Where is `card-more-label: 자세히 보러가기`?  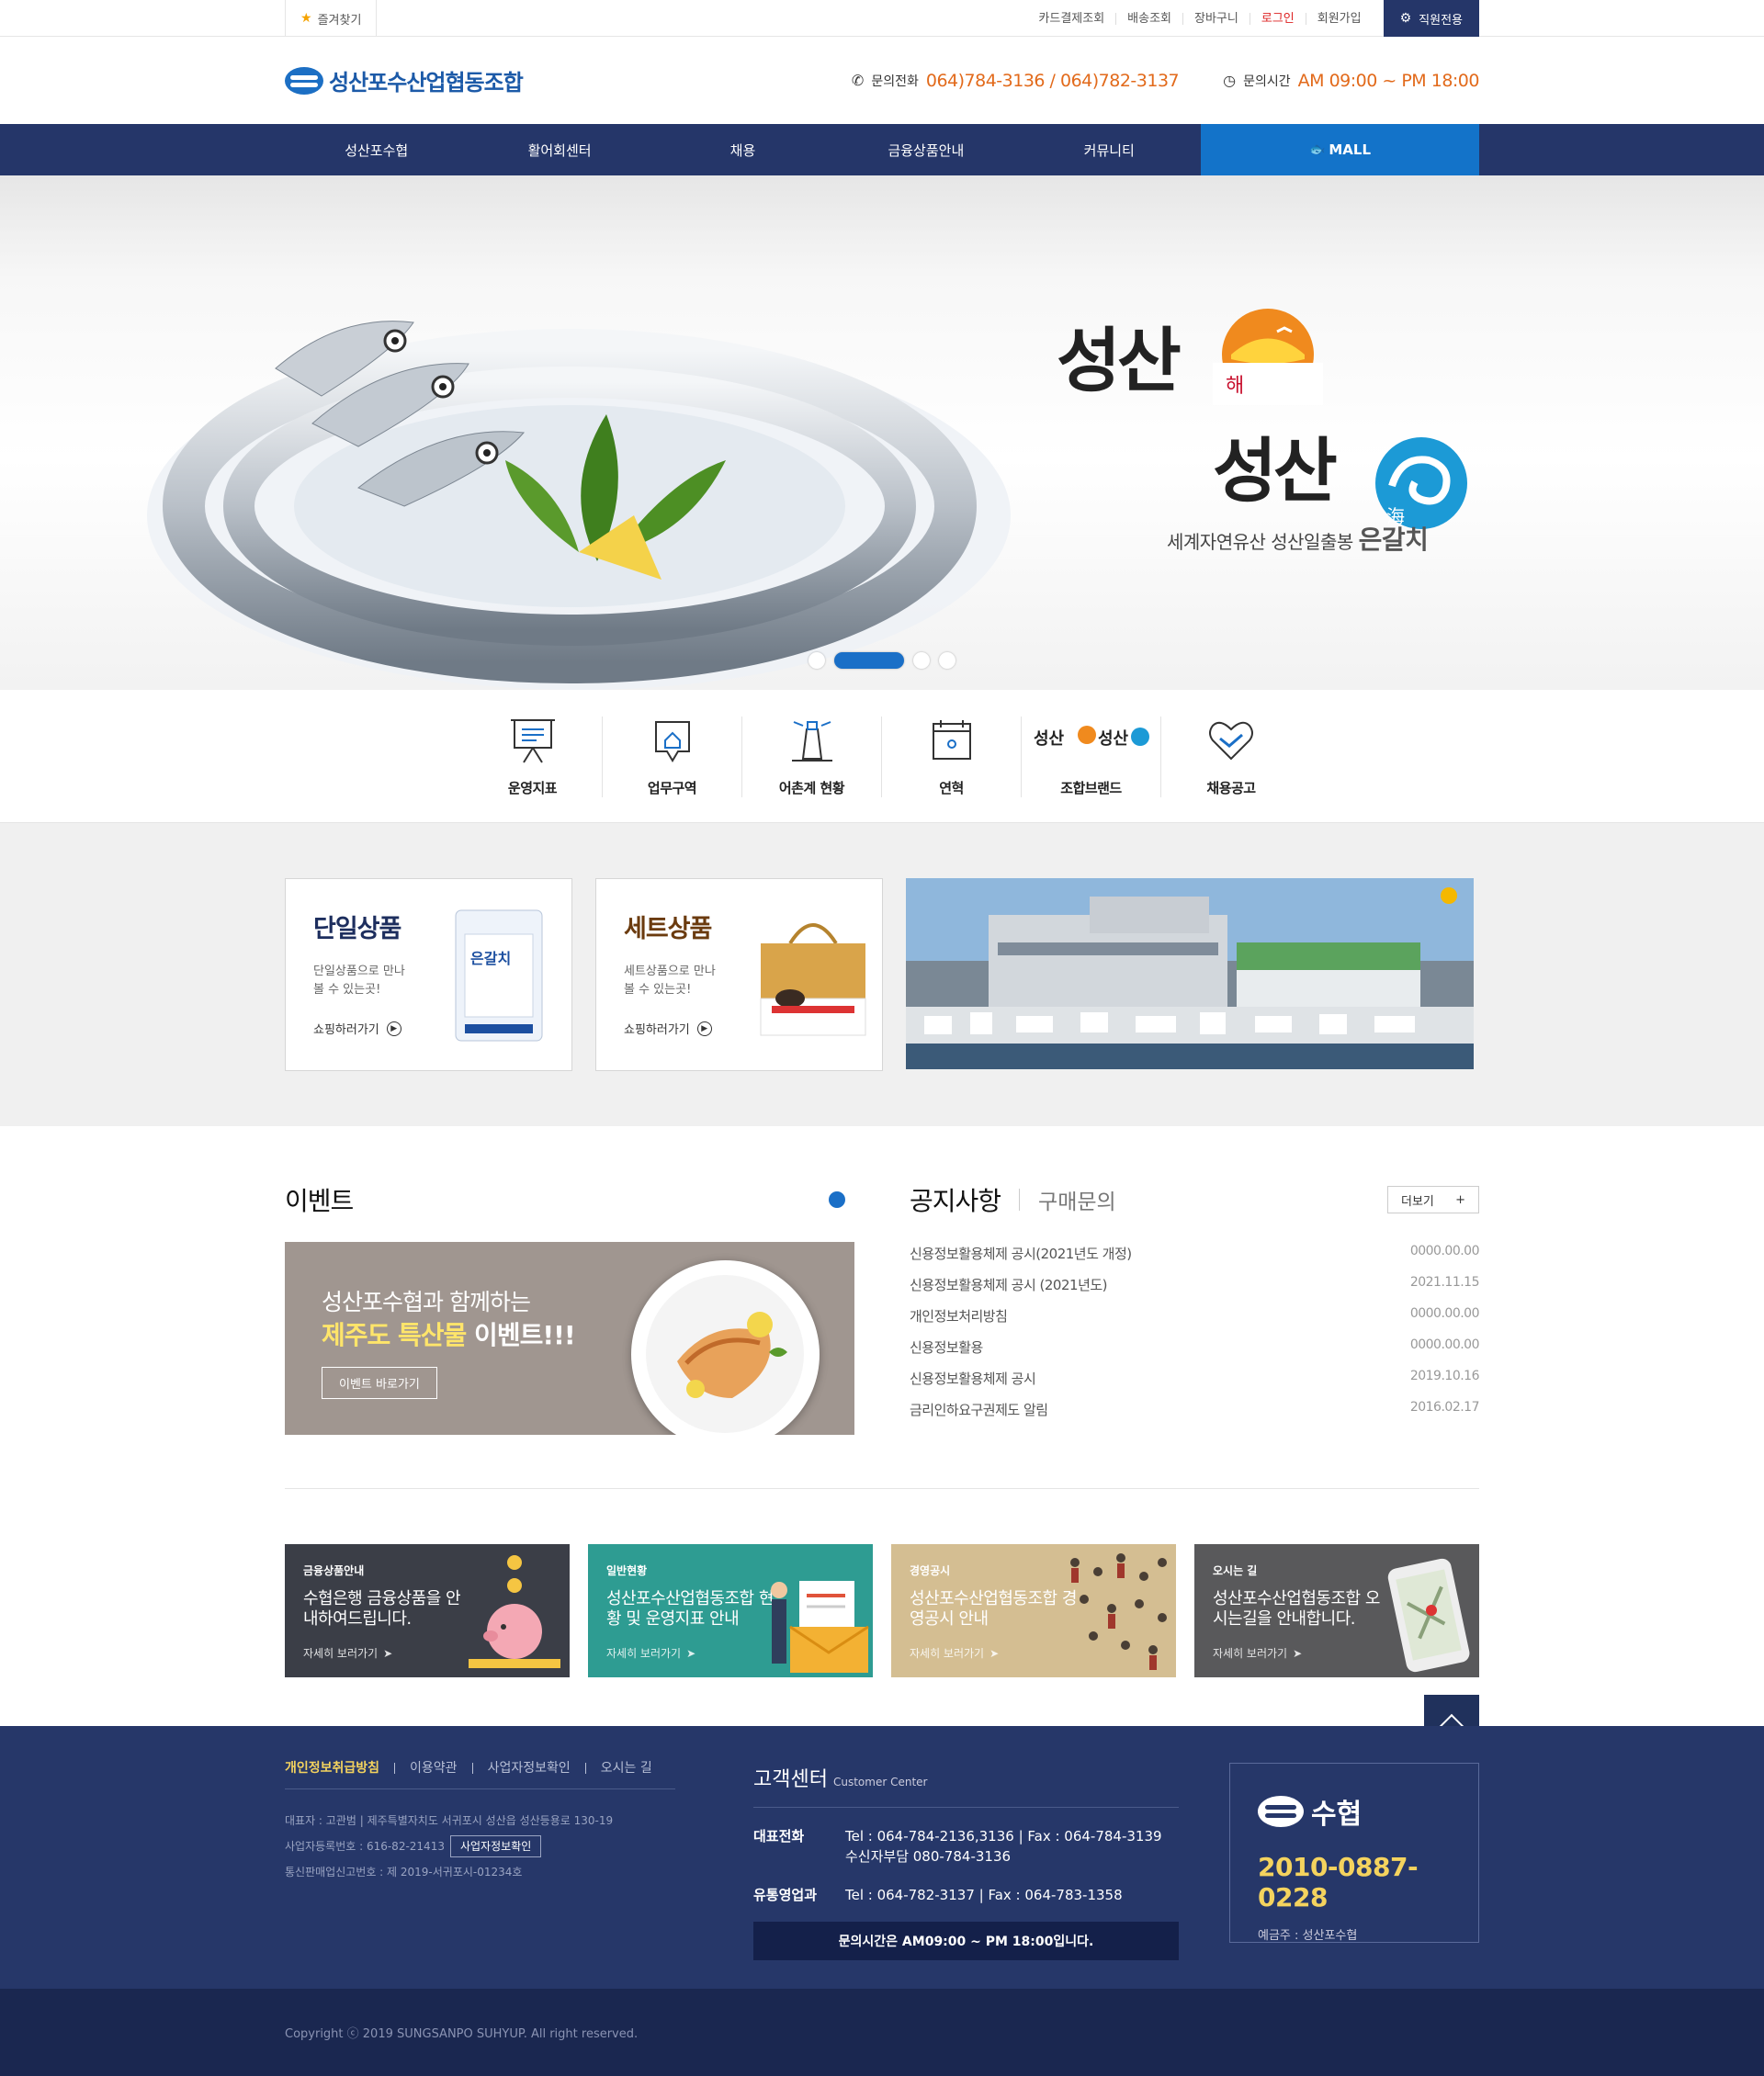 card-more-label: 자세히 보러가기 is located at coordinates (341, 1653).